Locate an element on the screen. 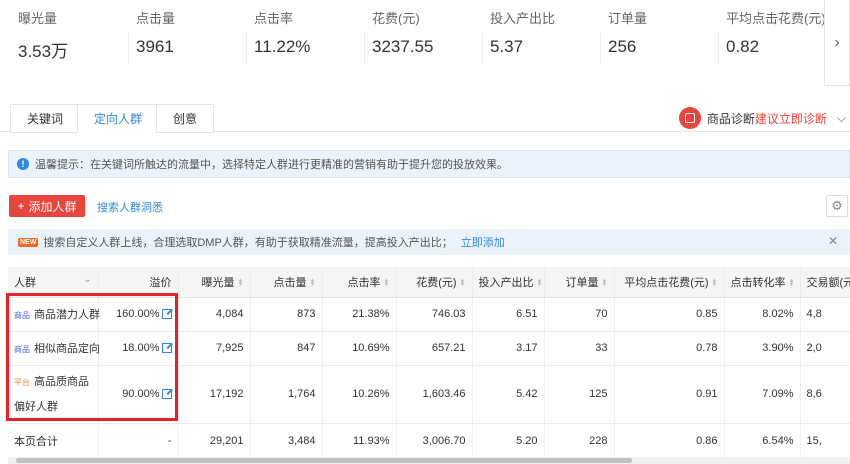 The width and height of the screenshot is (850, 464). col-roi: 投入产出比 ▲ ▼ is located at coordinates (508, 282).